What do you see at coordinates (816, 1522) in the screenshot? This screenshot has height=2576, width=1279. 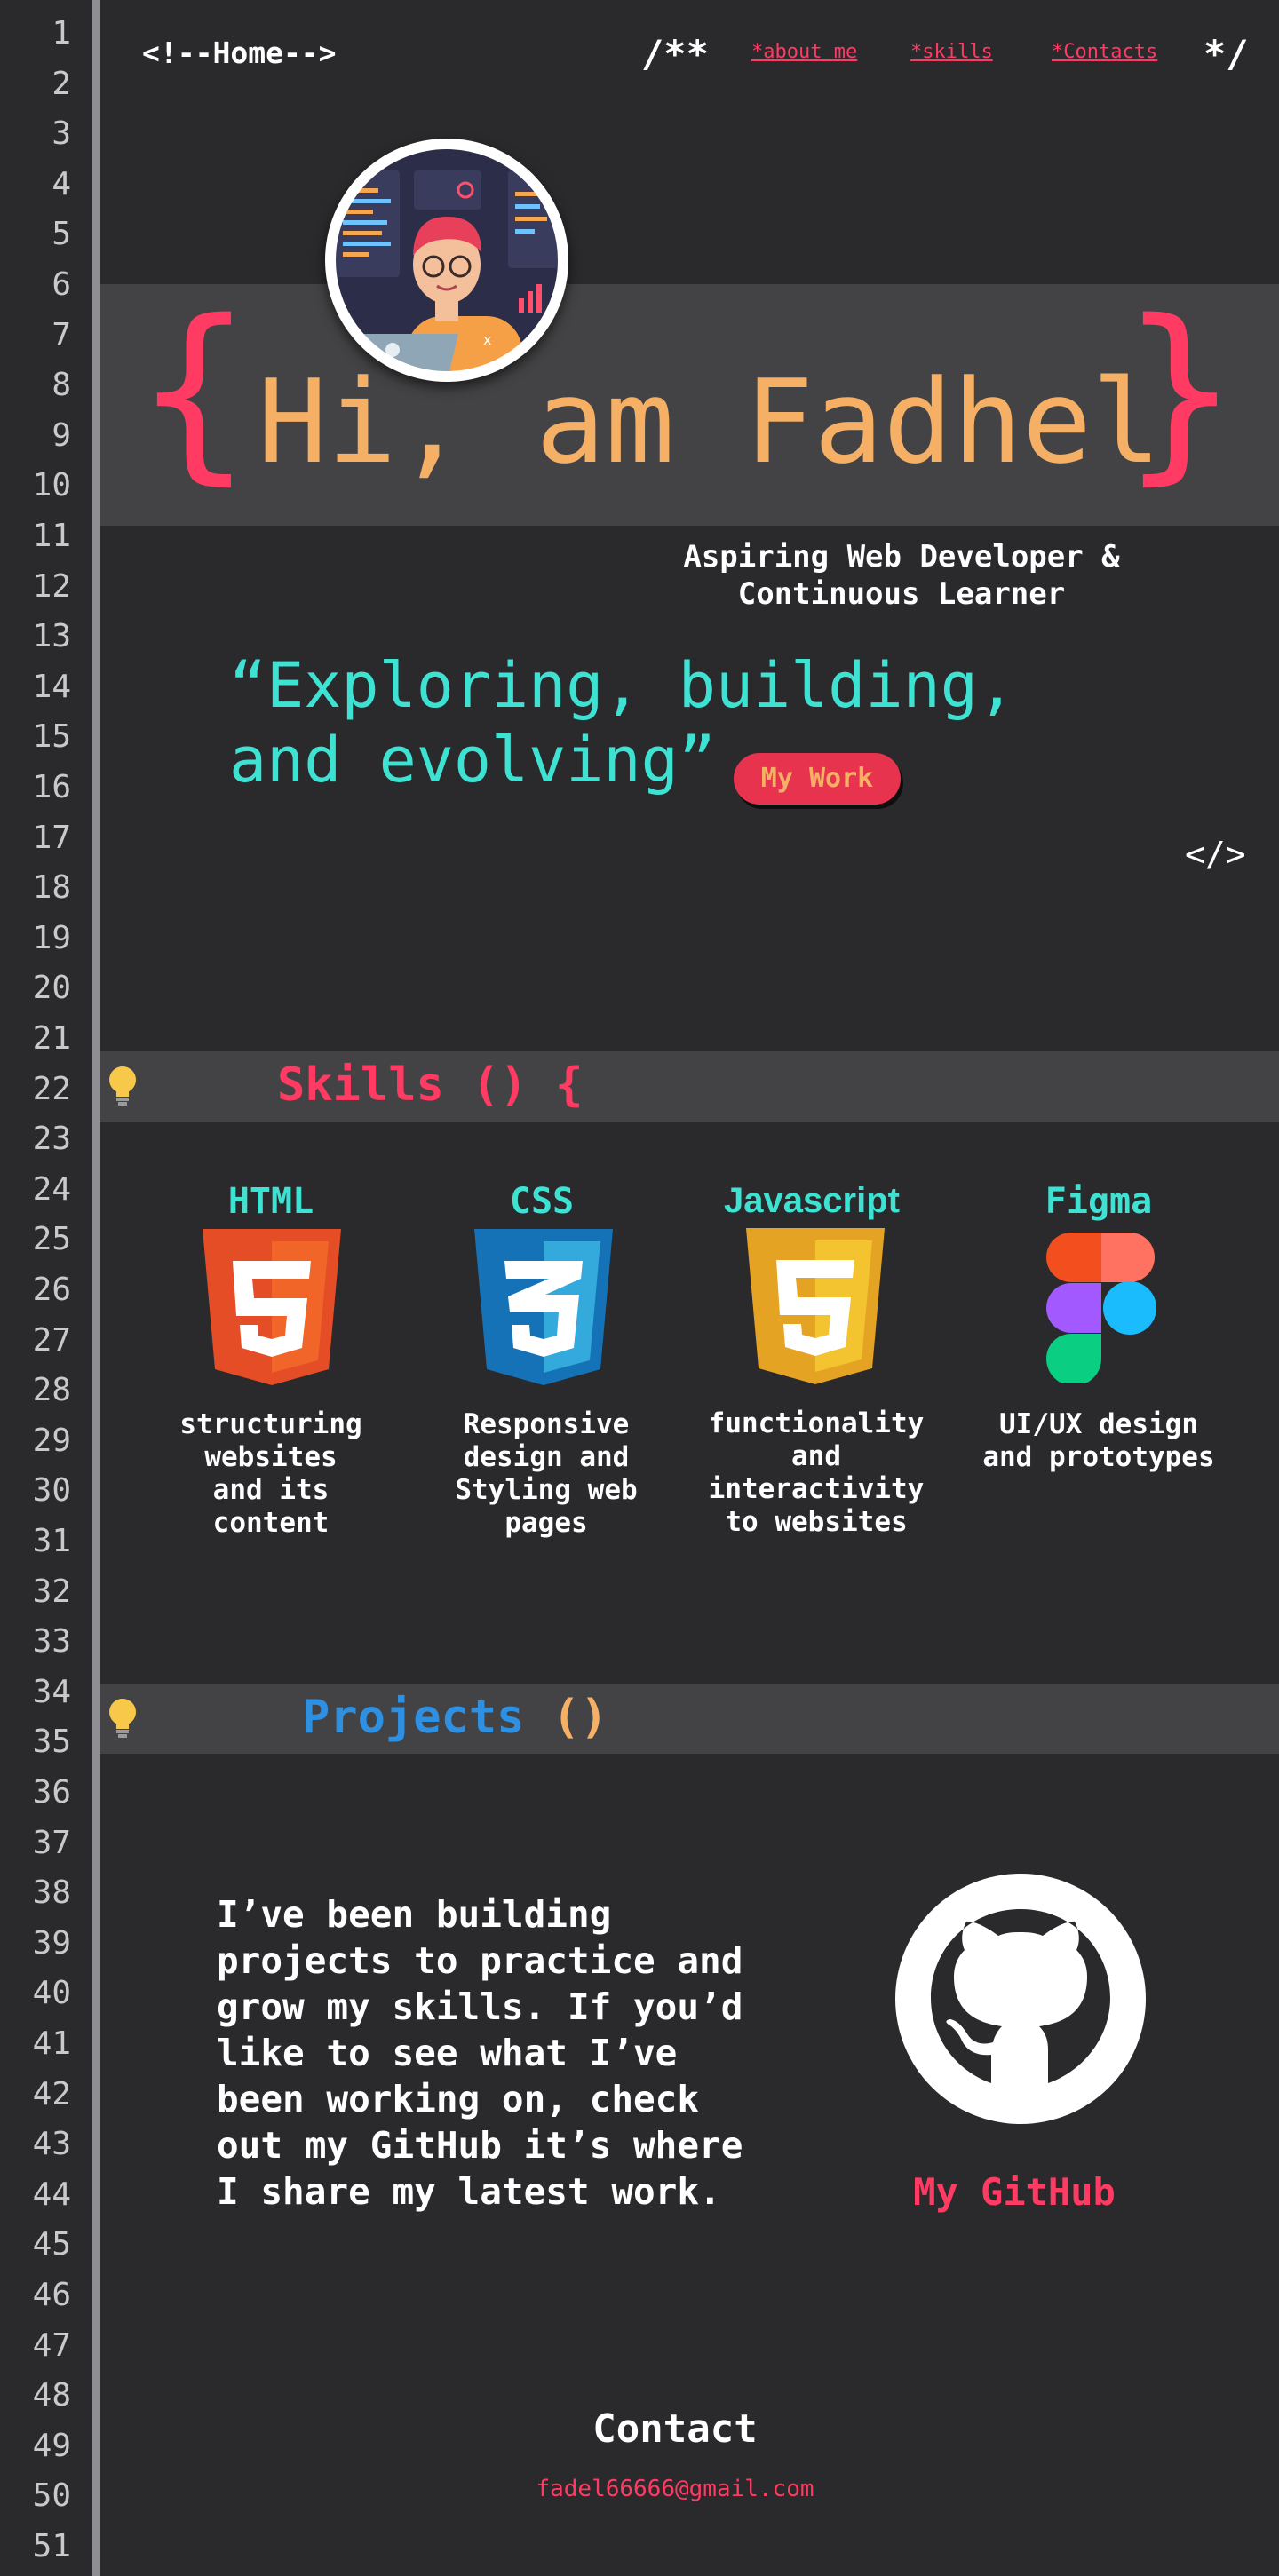 I see `skill-desc-line: to websites` at bounding box center [816, 1522].